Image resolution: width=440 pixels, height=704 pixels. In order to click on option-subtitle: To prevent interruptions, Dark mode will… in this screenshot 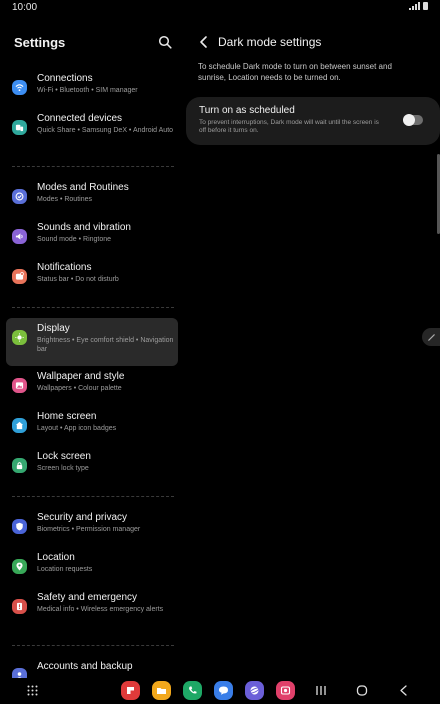, I will do `click(289, 126)`.